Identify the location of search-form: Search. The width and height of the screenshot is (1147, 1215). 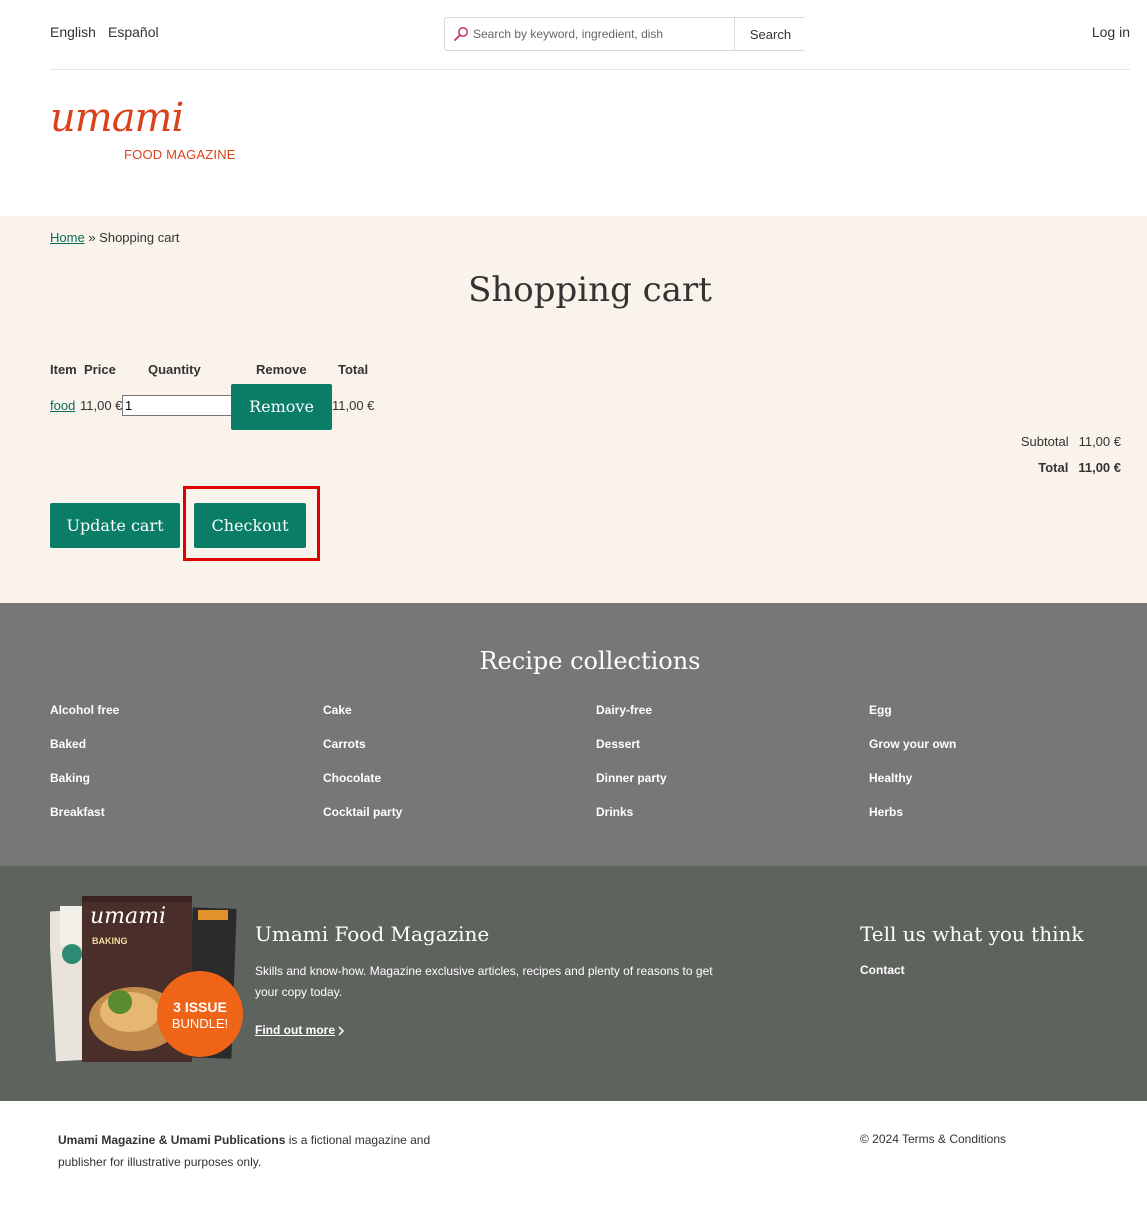
(625, 34).